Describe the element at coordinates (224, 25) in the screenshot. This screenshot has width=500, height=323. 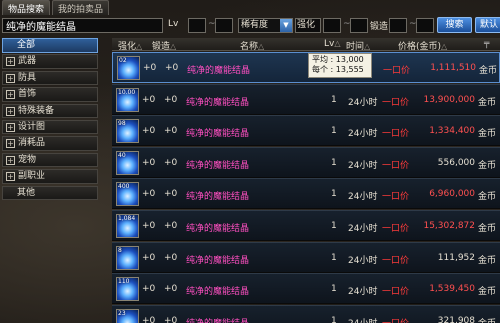
I see `level-max-input` at that location.